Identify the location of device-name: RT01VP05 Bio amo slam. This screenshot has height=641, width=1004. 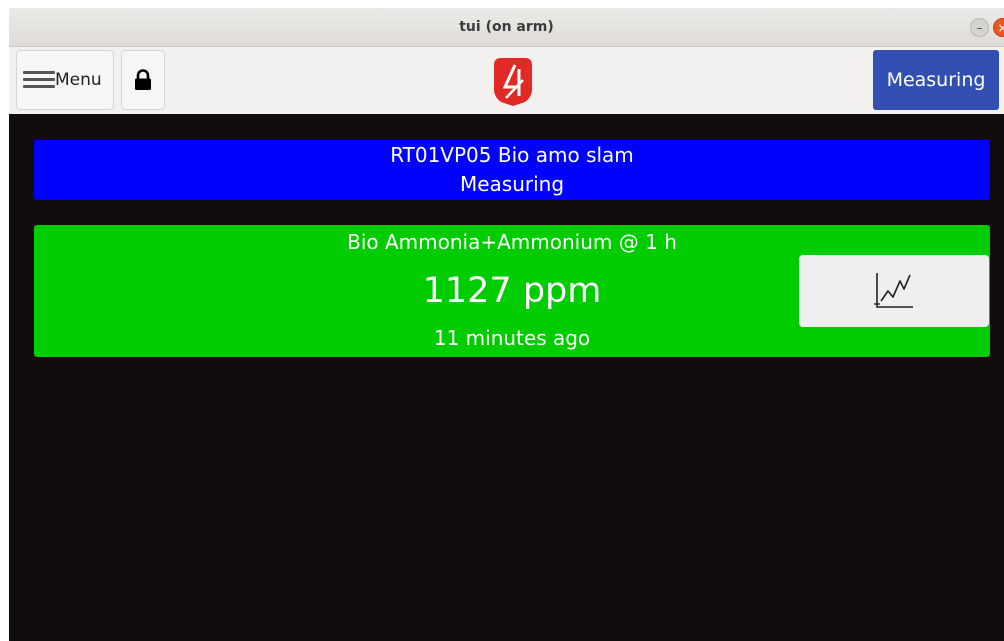
(512, 155).